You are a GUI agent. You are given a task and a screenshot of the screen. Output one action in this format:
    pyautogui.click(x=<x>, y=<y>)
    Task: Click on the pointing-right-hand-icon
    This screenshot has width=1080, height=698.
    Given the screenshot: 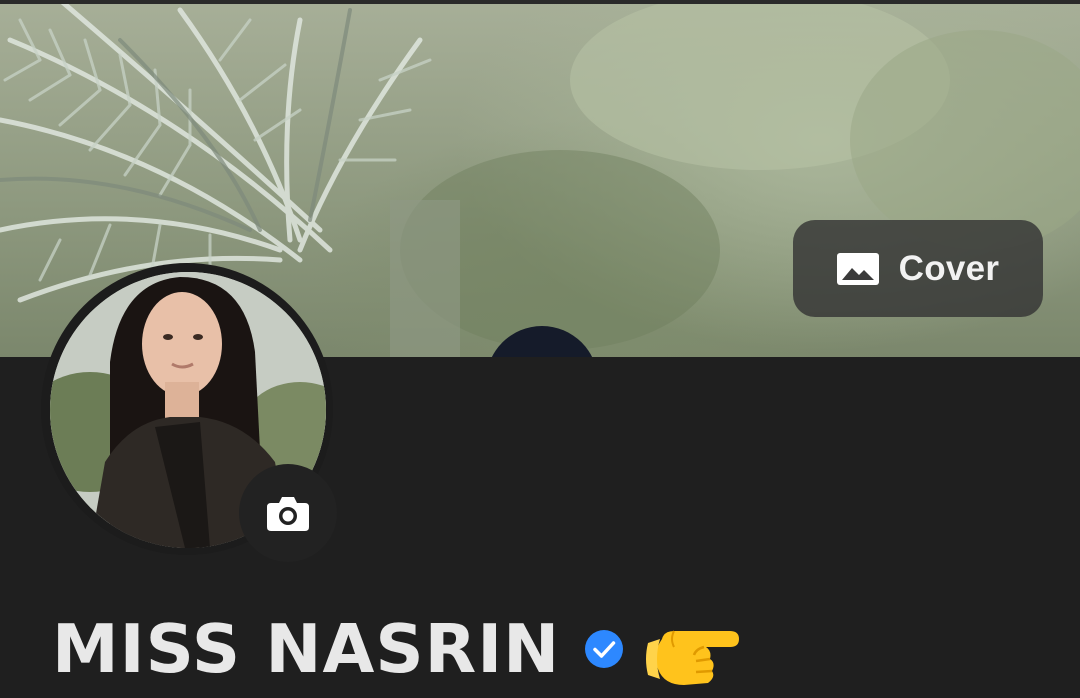 What is the action you would take?
    pyautogui.click(x=693, y=657)
    